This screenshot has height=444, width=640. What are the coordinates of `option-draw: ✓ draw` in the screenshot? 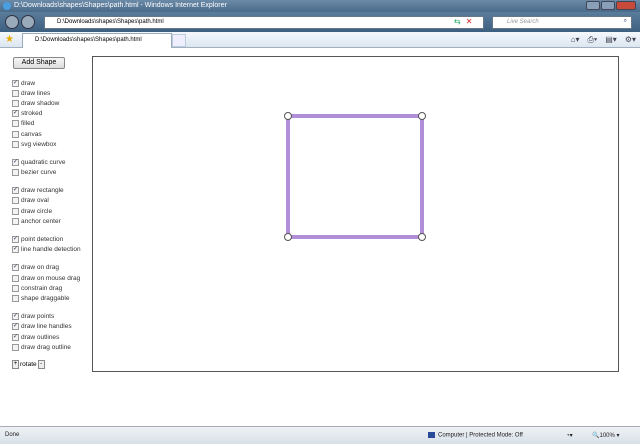 It's located at (52, 83).